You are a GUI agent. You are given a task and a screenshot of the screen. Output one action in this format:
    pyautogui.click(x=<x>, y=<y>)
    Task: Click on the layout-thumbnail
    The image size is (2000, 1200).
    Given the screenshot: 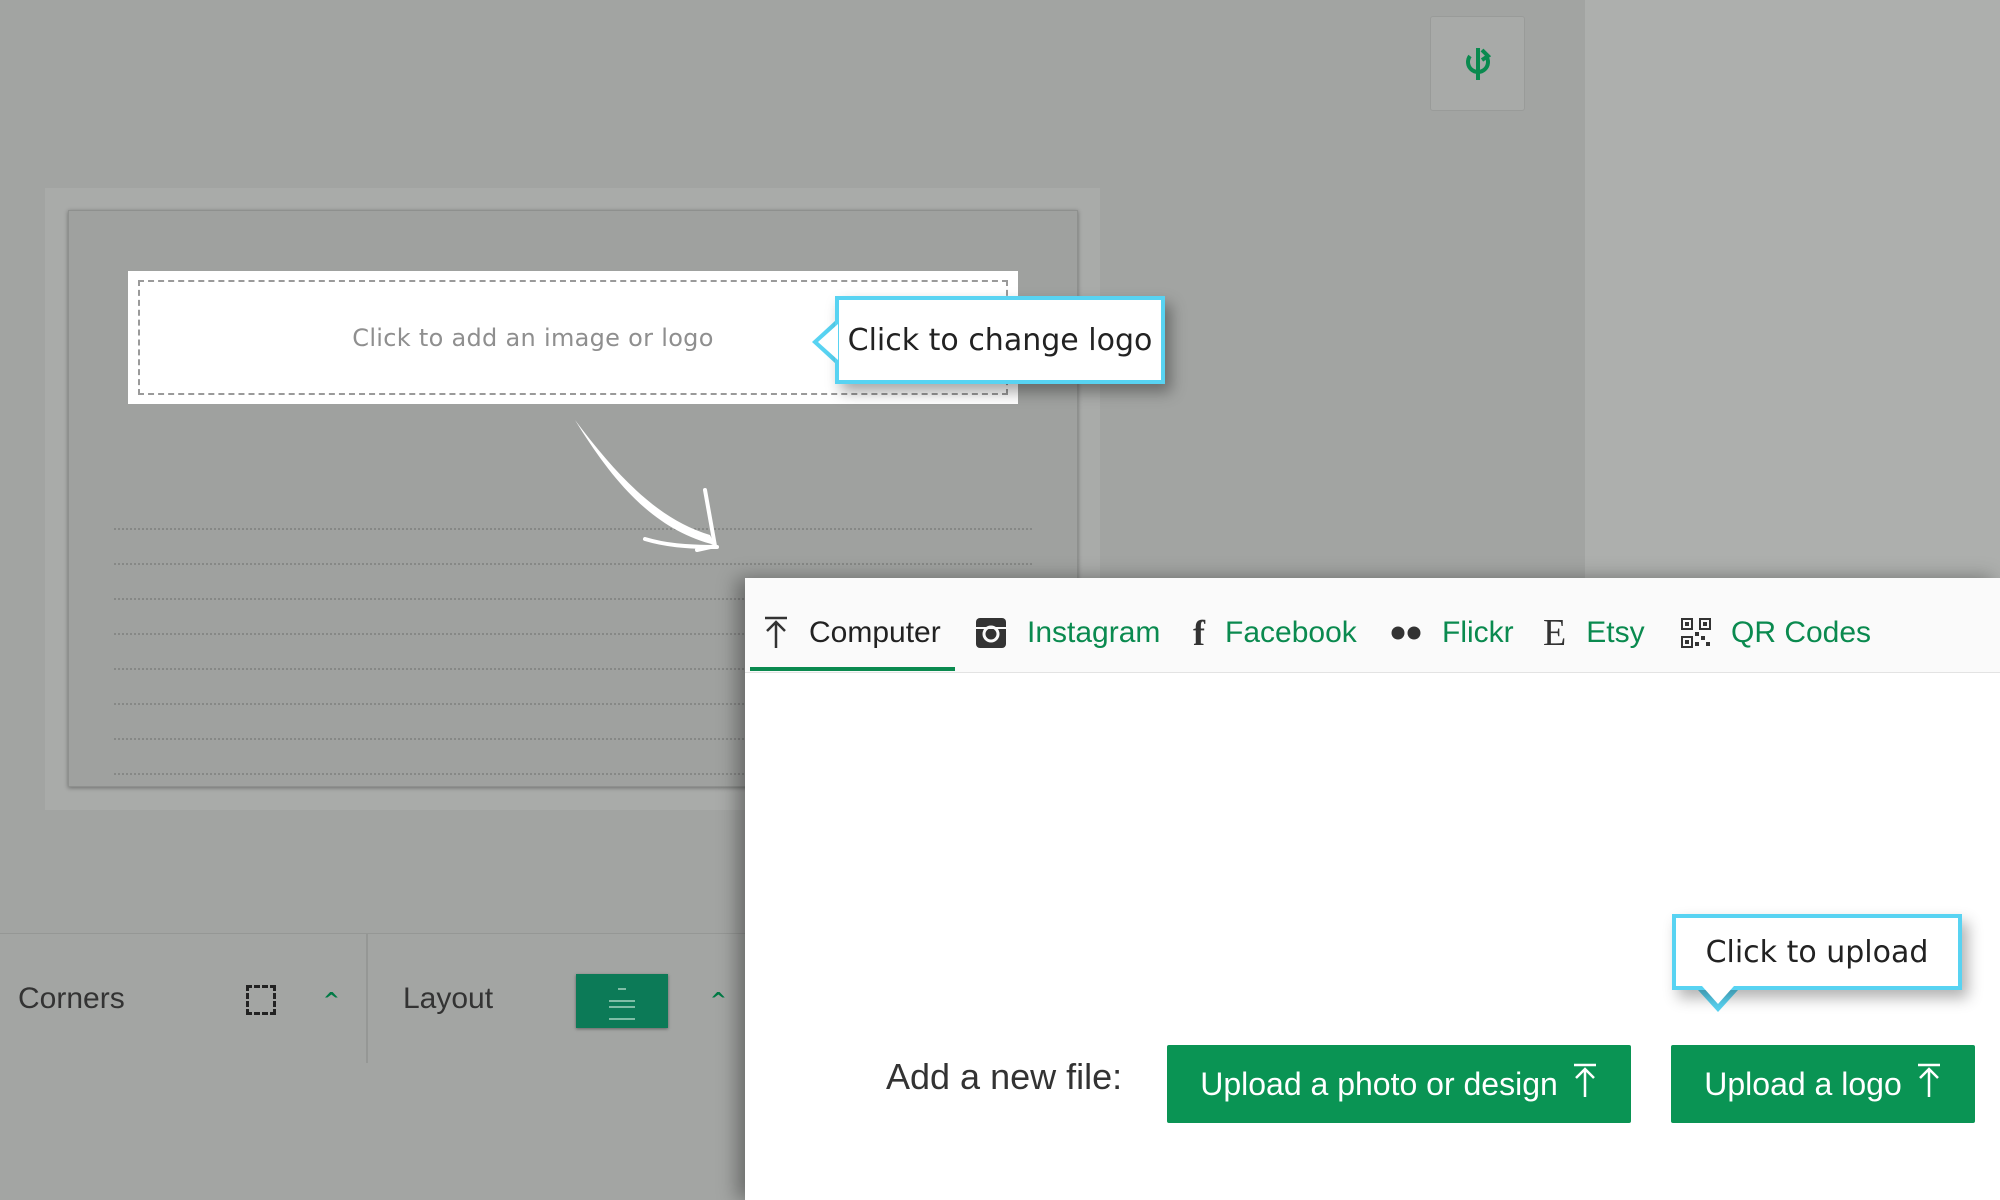 What is the action you would take?
    pyautogui.click(x=622, y=1001)
    